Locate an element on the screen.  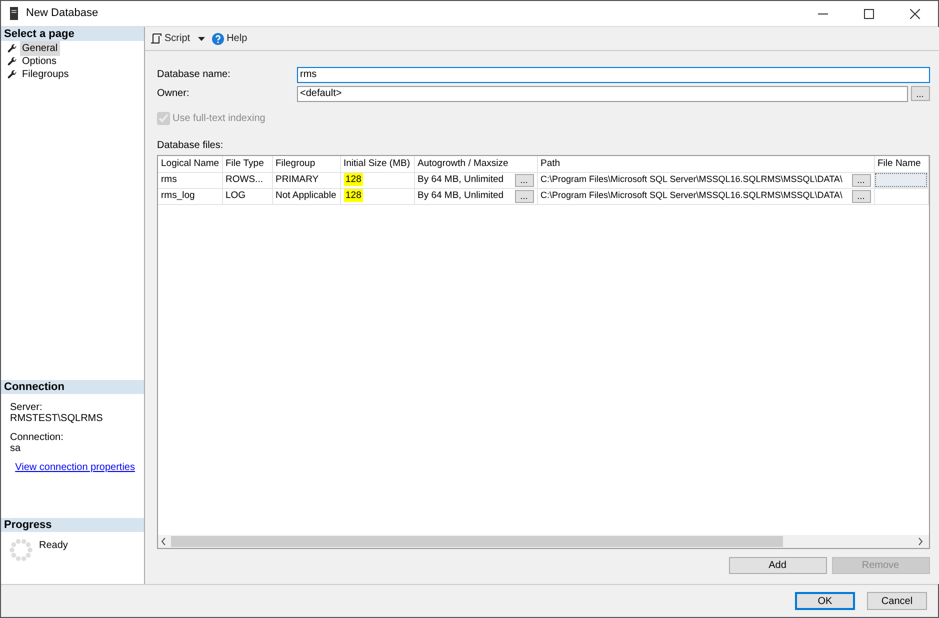
connection-value: sa is located at coordinates (16, 448).